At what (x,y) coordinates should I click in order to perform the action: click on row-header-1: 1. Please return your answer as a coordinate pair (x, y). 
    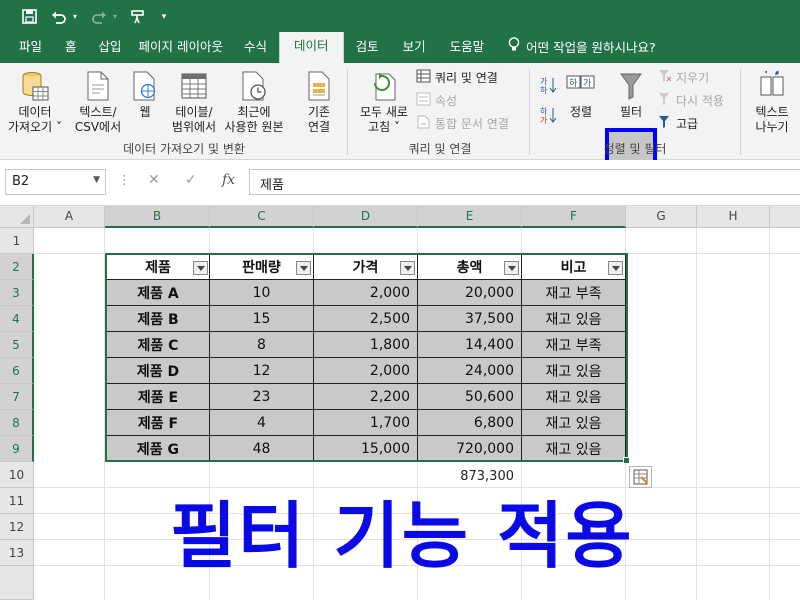
    Looking at the image, I should click on (17, 241).